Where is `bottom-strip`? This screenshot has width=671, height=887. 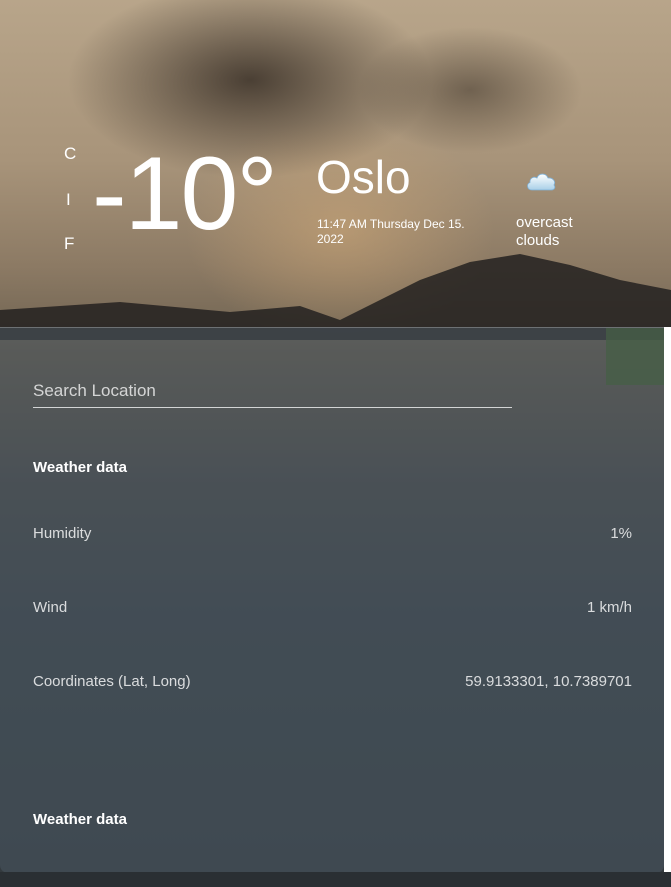 bottom-strip is located at coordinates (335, 879).